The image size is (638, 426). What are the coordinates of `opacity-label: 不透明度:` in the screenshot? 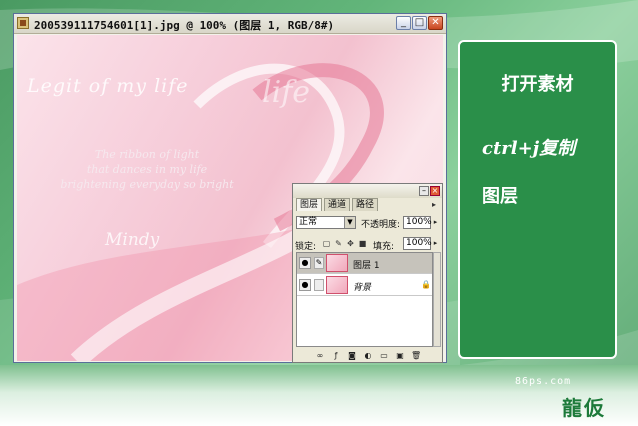 It's located at (381, 225).